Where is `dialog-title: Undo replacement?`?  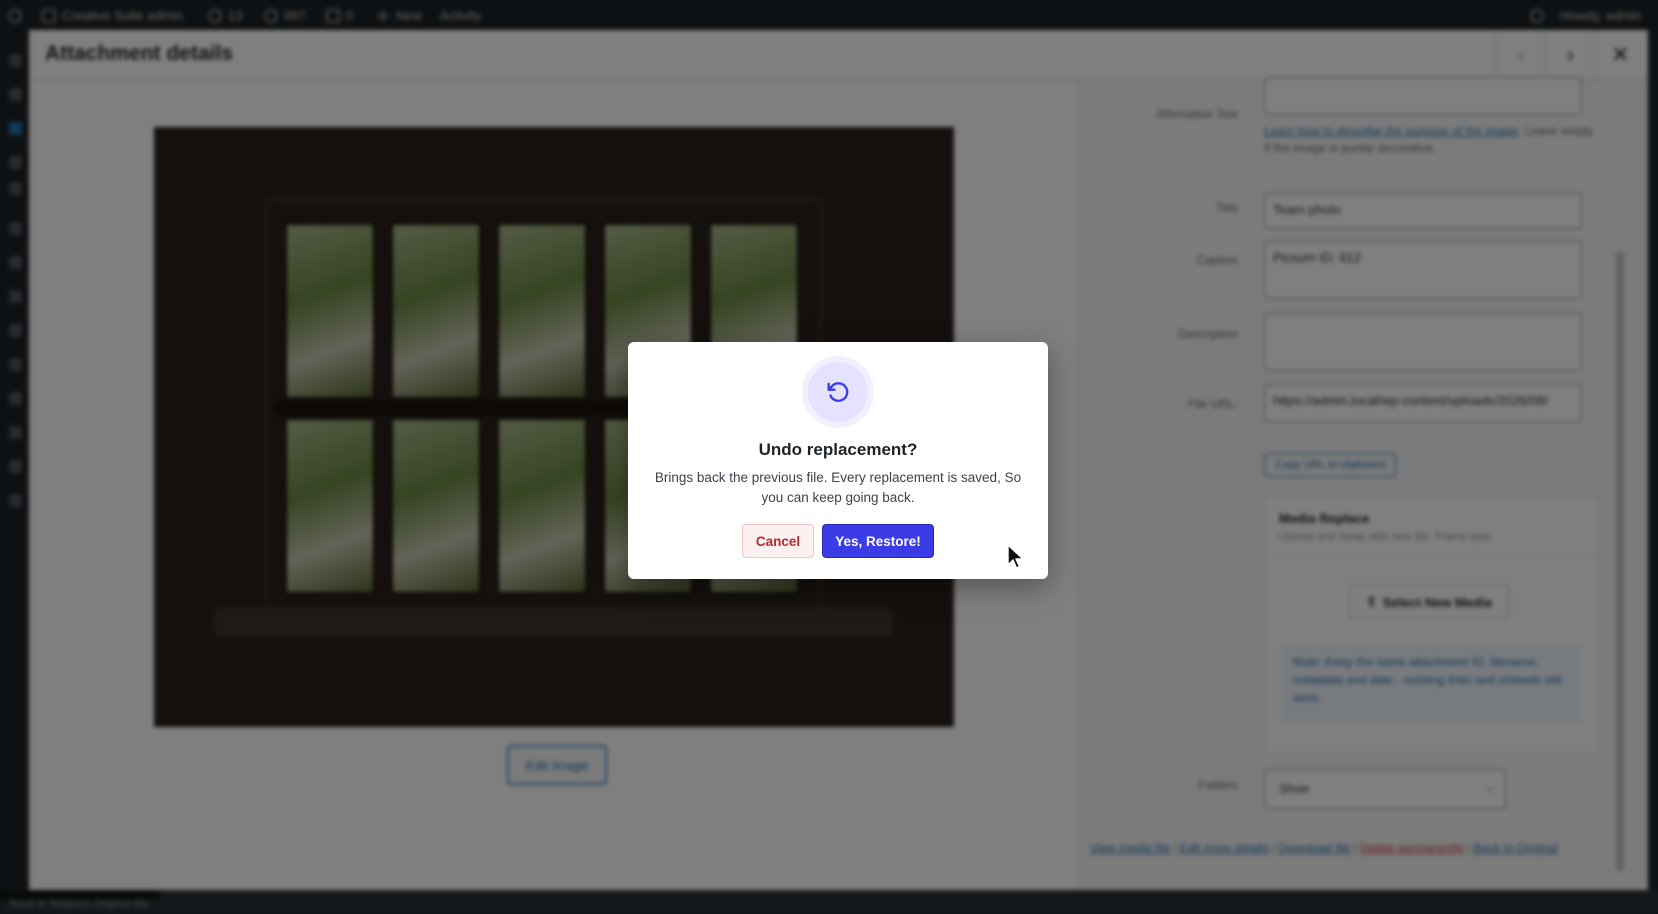 dialog-title: Undo replacement? is located at coordinates (838, 449).